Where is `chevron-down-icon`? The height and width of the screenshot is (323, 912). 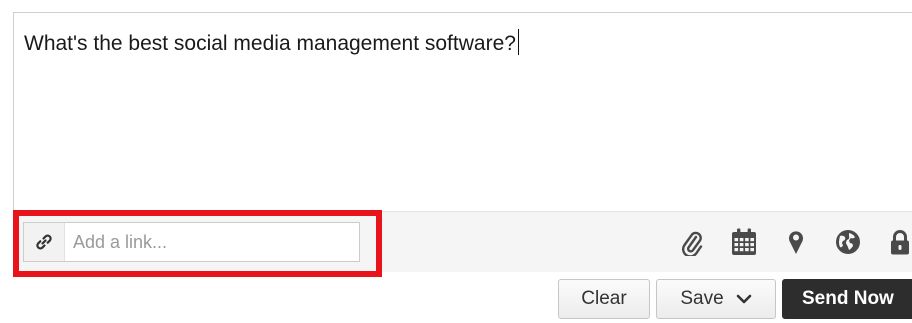 chevron-down-icon is located at coordinates (744, 299).